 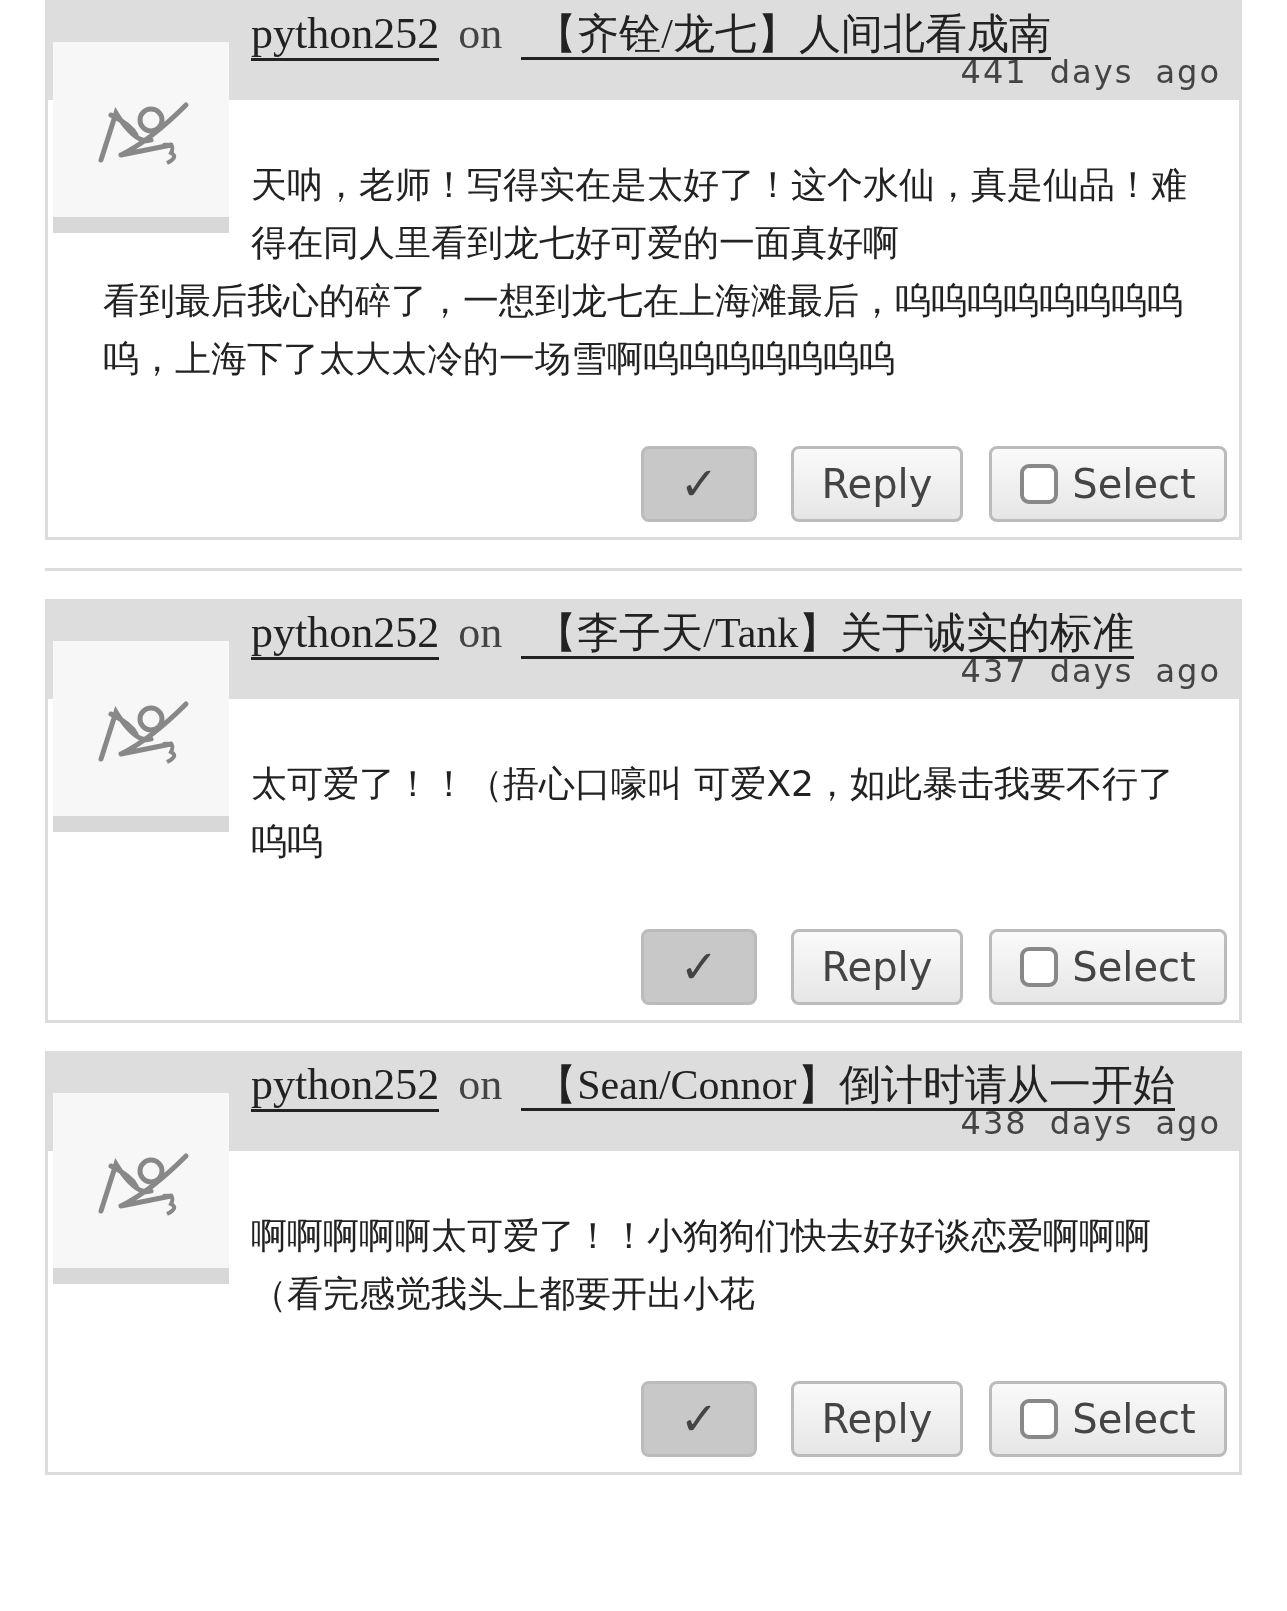 What do you see at coordinates (848, 1086) in the screenshot?
I see `work-title-link: 【Sean/Connor】倒计时请从一开始` at bounding box center [848, 1086].